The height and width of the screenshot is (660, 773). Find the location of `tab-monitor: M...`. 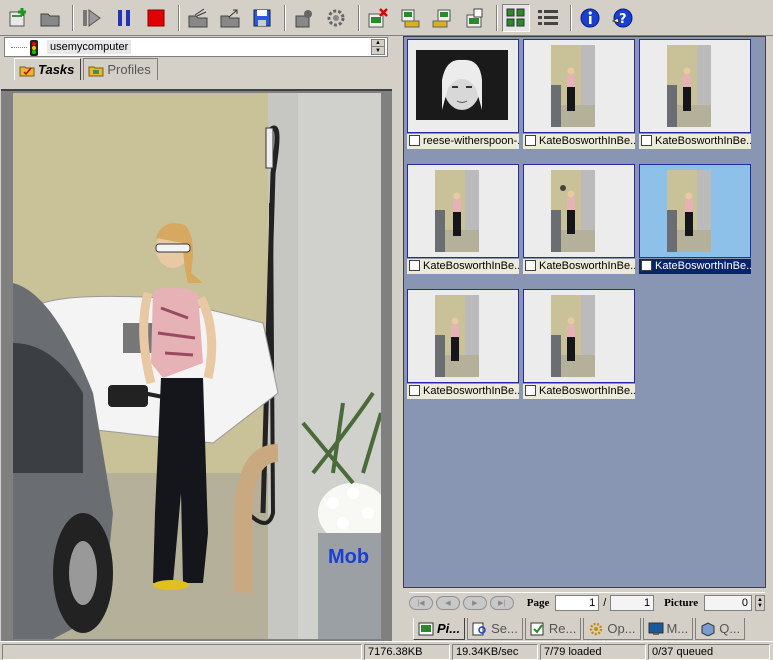

tab-monitor: M... is located at coordinates (668, 629).